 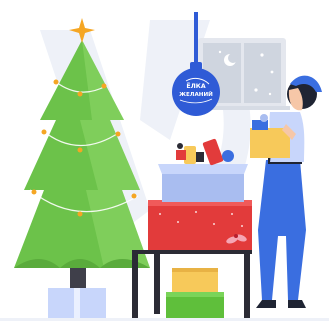 I want to click on bauble-text-line2: ЖЕЛАНИЙ, so click(x=196, y=94).